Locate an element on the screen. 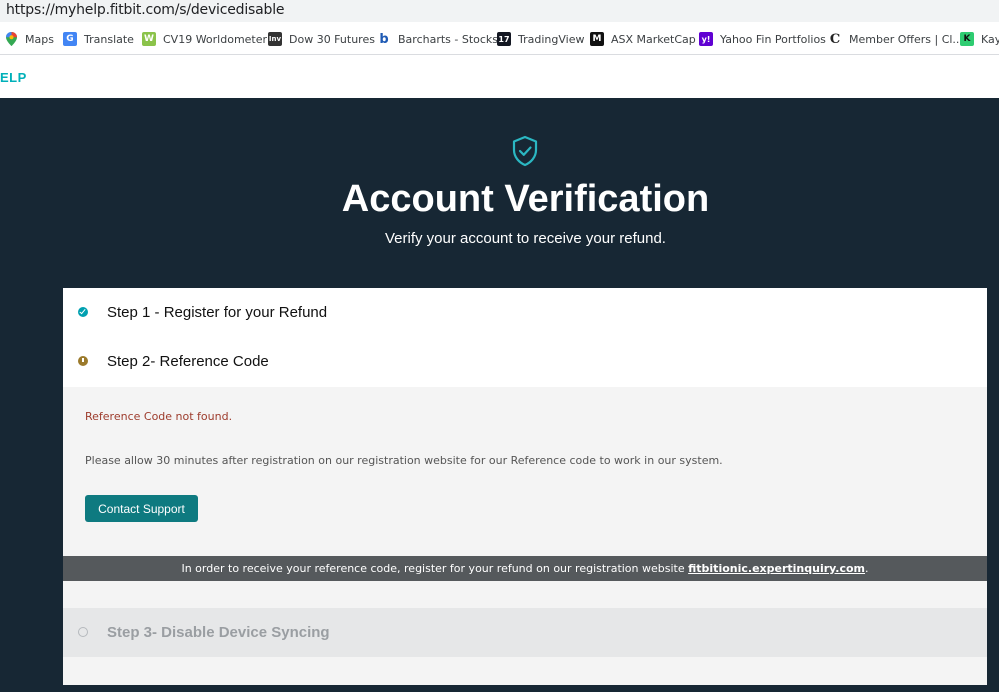 Image resolution: width=999 pixels, height=692 pixels. step-2-label: Step 2- Reference Code is located at coordinates (188, 361).